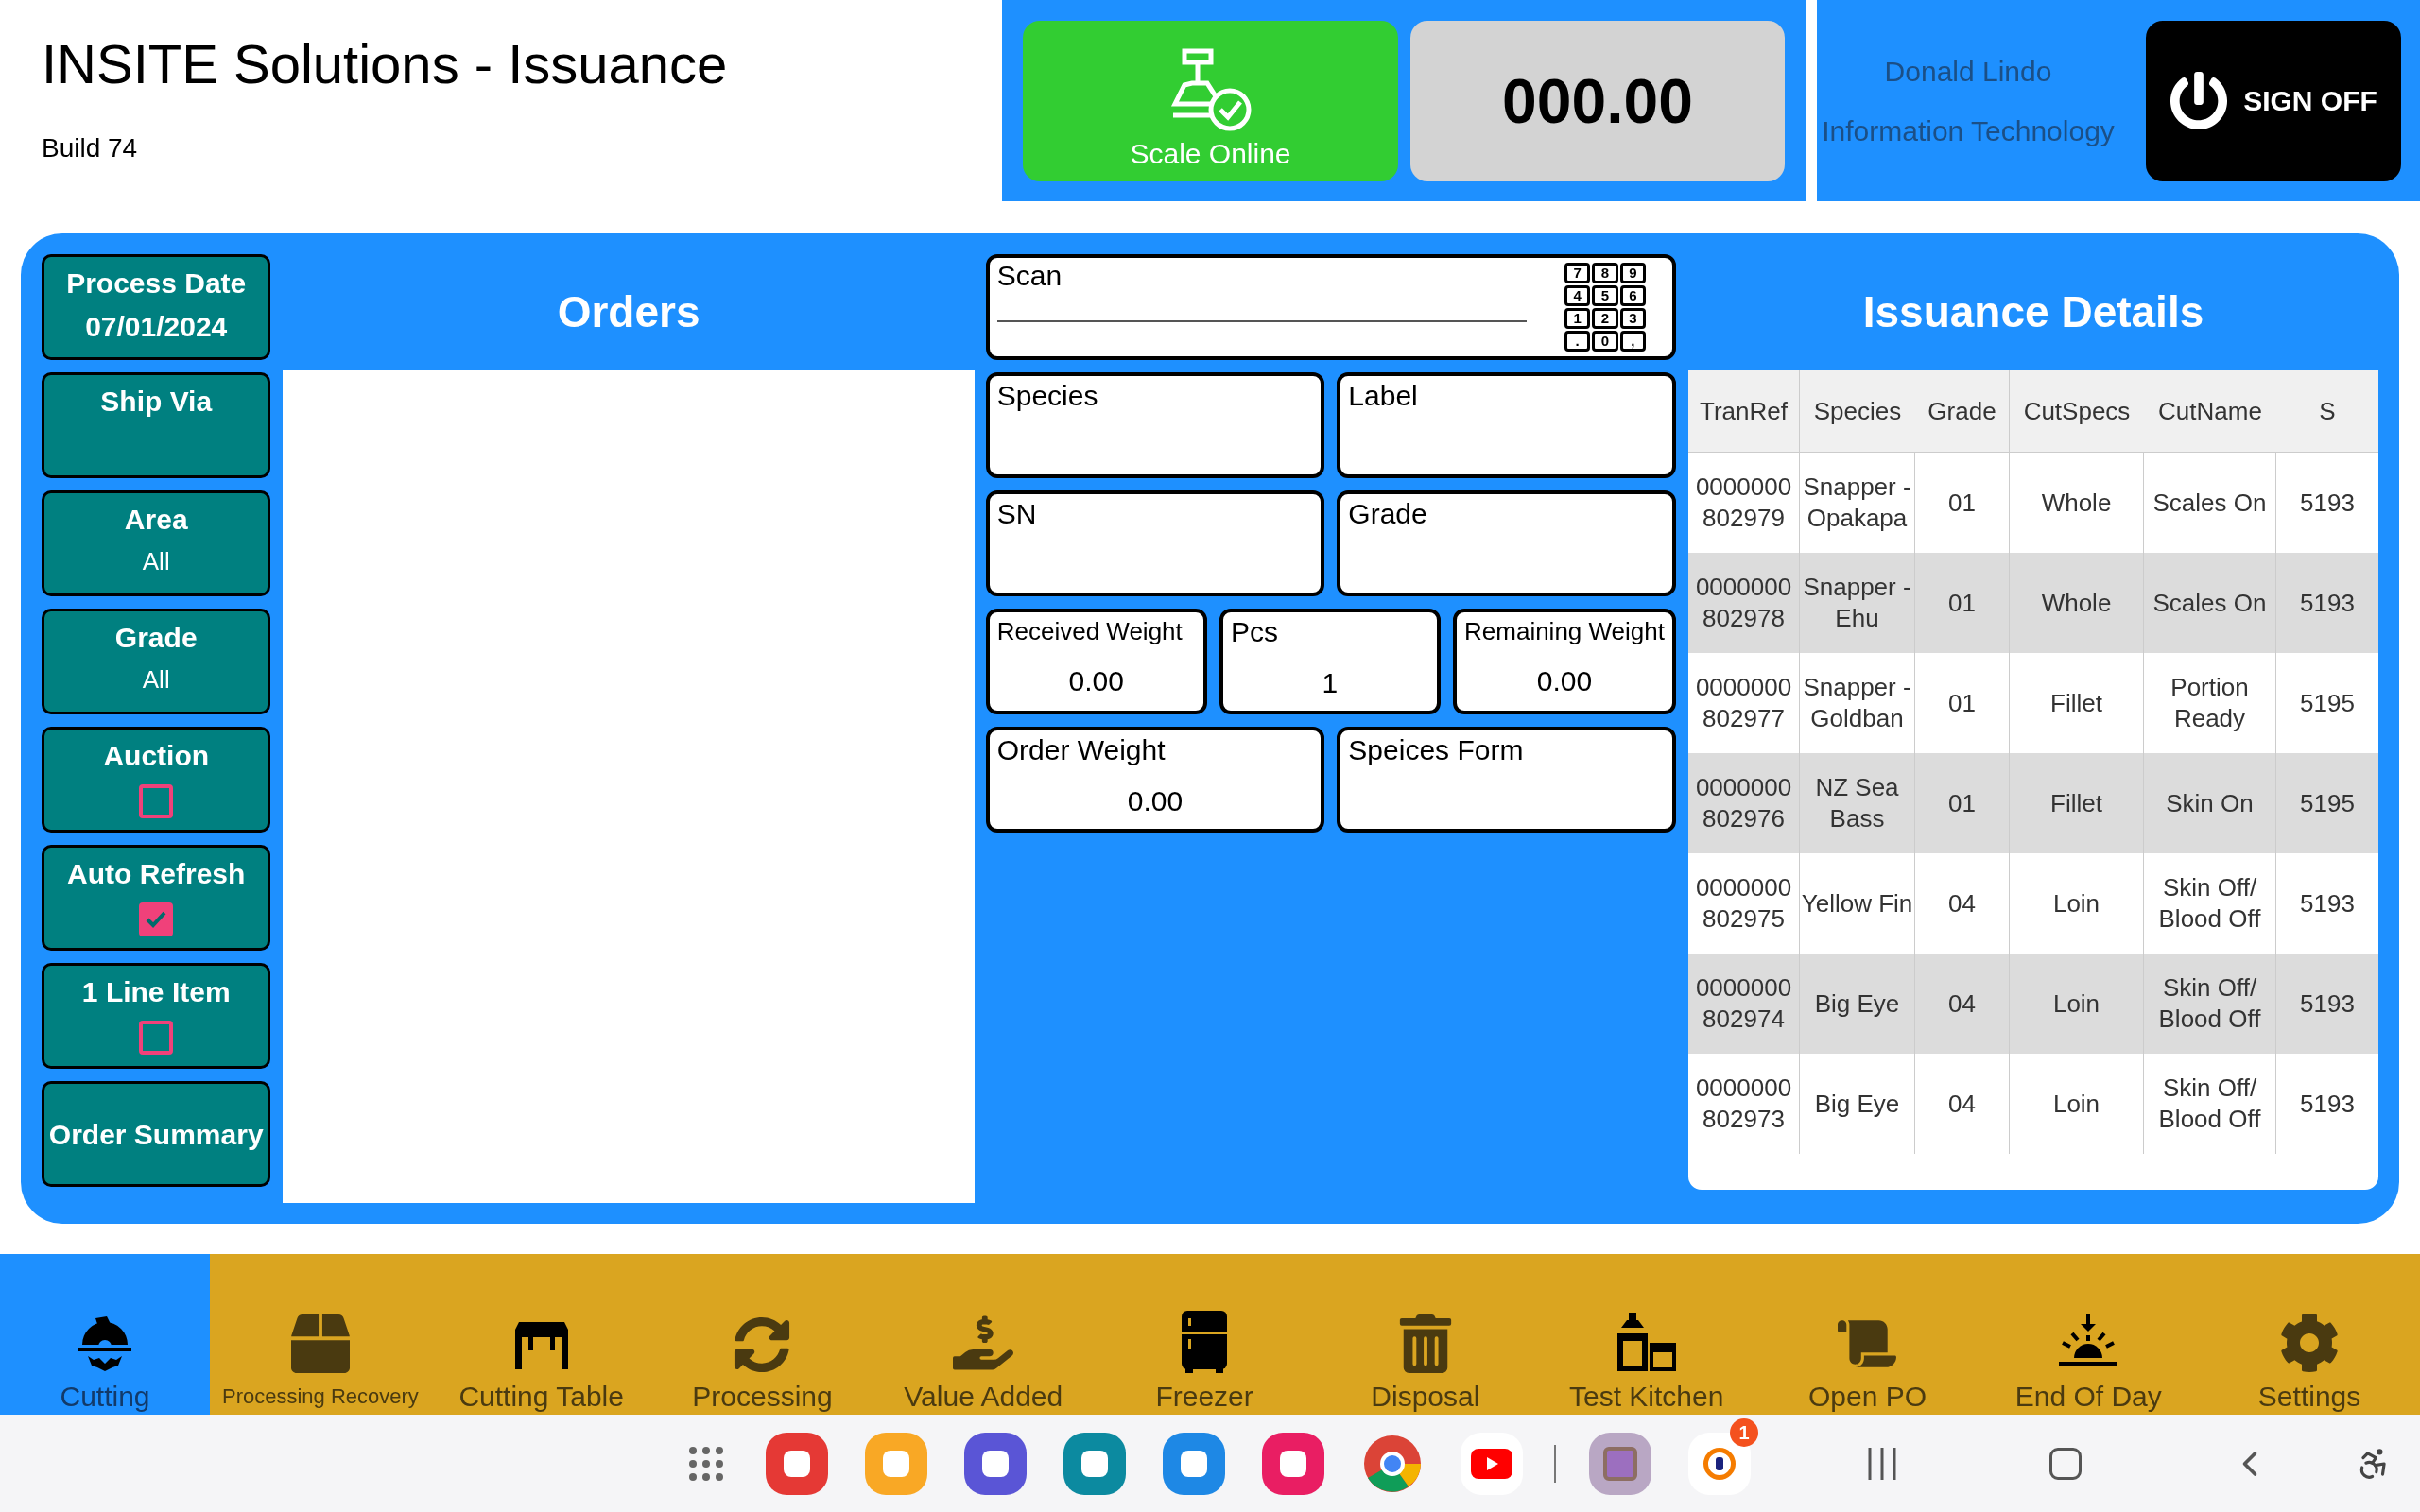  I want to click on box-icon, so click(320, 1343).